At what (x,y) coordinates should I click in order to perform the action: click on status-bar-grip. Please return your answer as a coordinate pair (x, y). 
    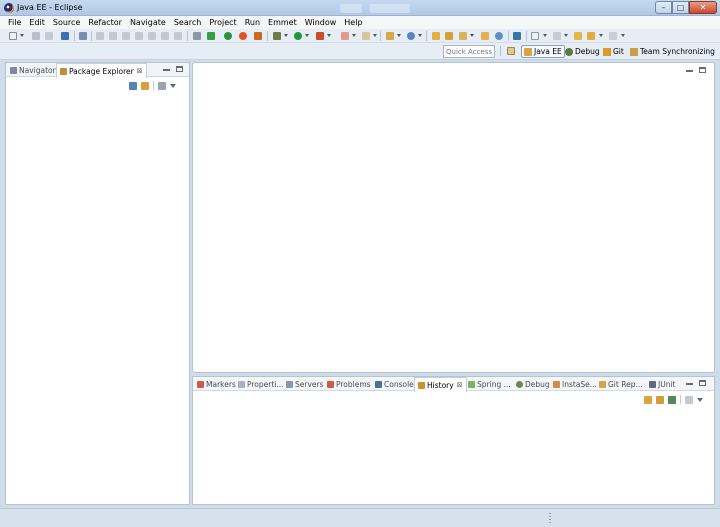
    Looking at the image, I should click on (550, 518).